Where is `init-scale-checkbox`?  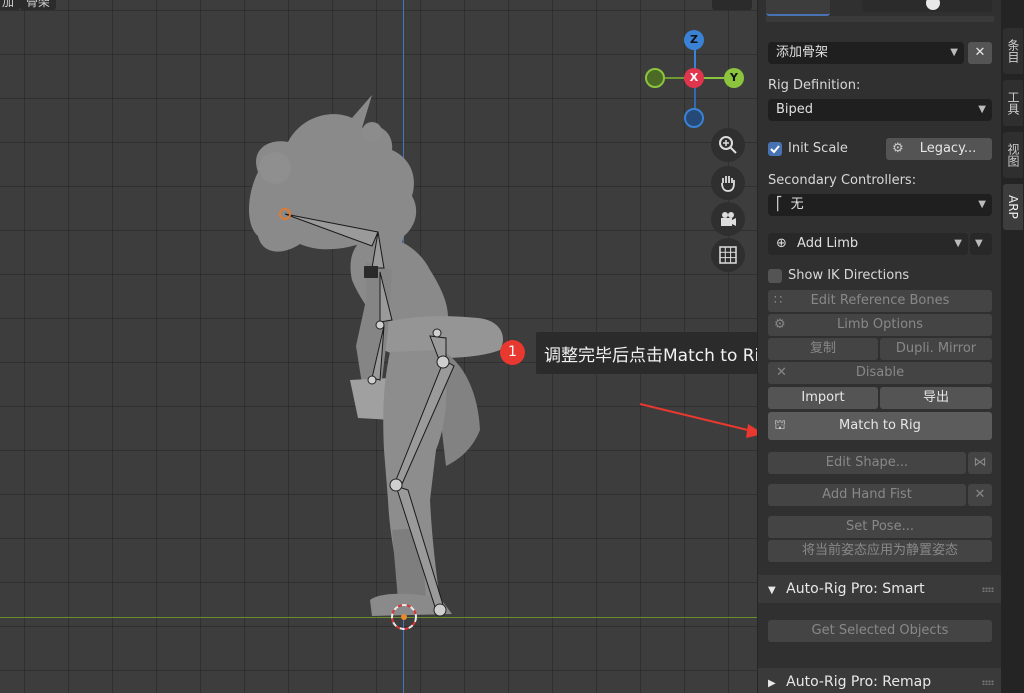
init-scale-checkbox is located at coordinates (775, 149).